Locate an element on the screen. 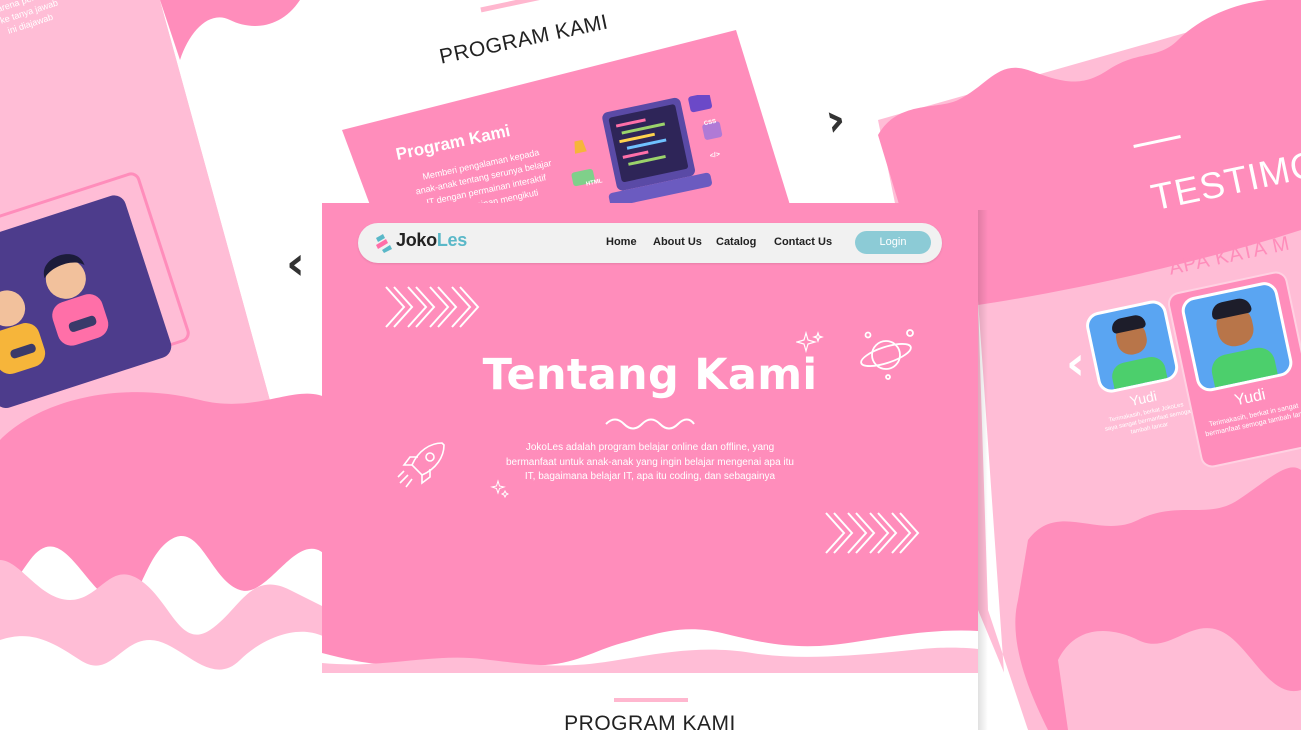 This screenshot has height=736, width=1301. brand-name-les: Les is located at coordinates (451, 240).